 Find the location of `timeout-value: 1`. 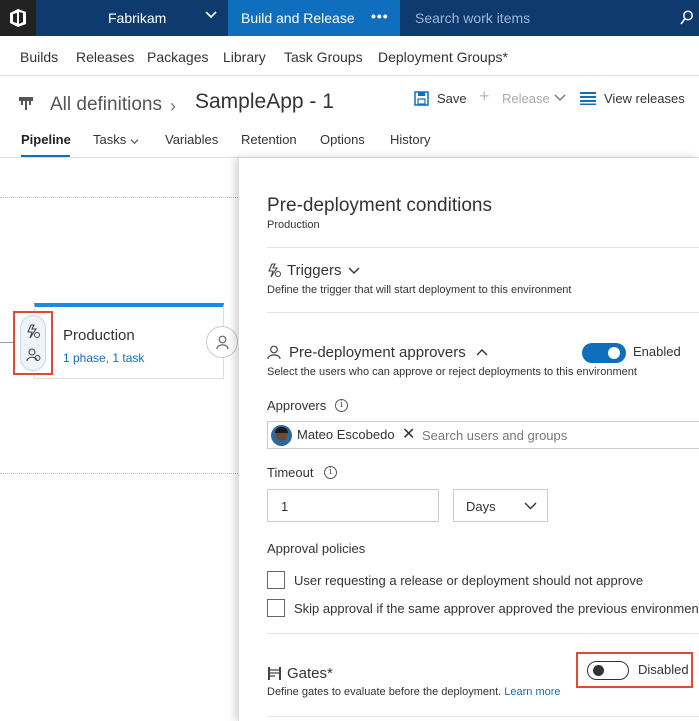

timeout-value: 1 is located at coordinates (285, 506).